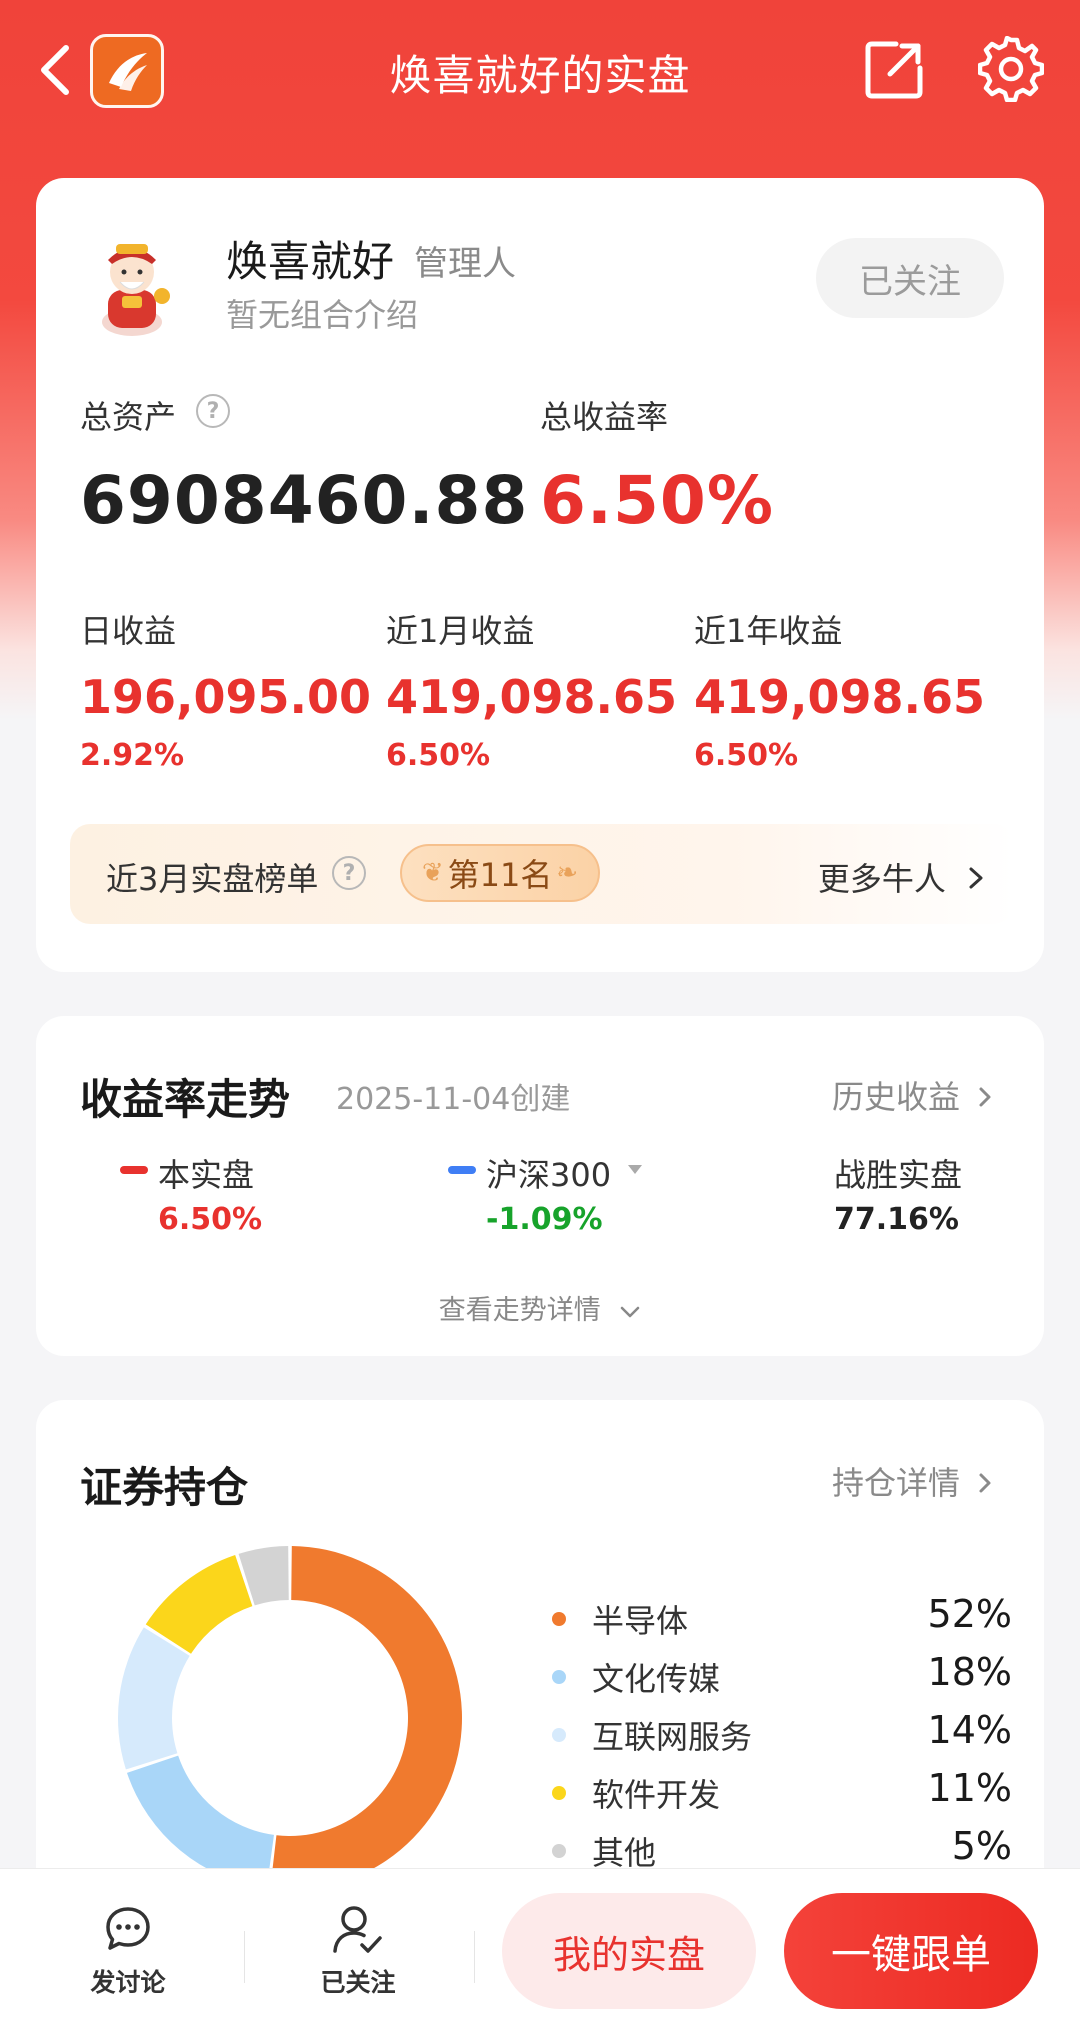 This screenshot has height=2036, width=1080. I want to click on allocation-label: 软件开发, so click(656, 1795).